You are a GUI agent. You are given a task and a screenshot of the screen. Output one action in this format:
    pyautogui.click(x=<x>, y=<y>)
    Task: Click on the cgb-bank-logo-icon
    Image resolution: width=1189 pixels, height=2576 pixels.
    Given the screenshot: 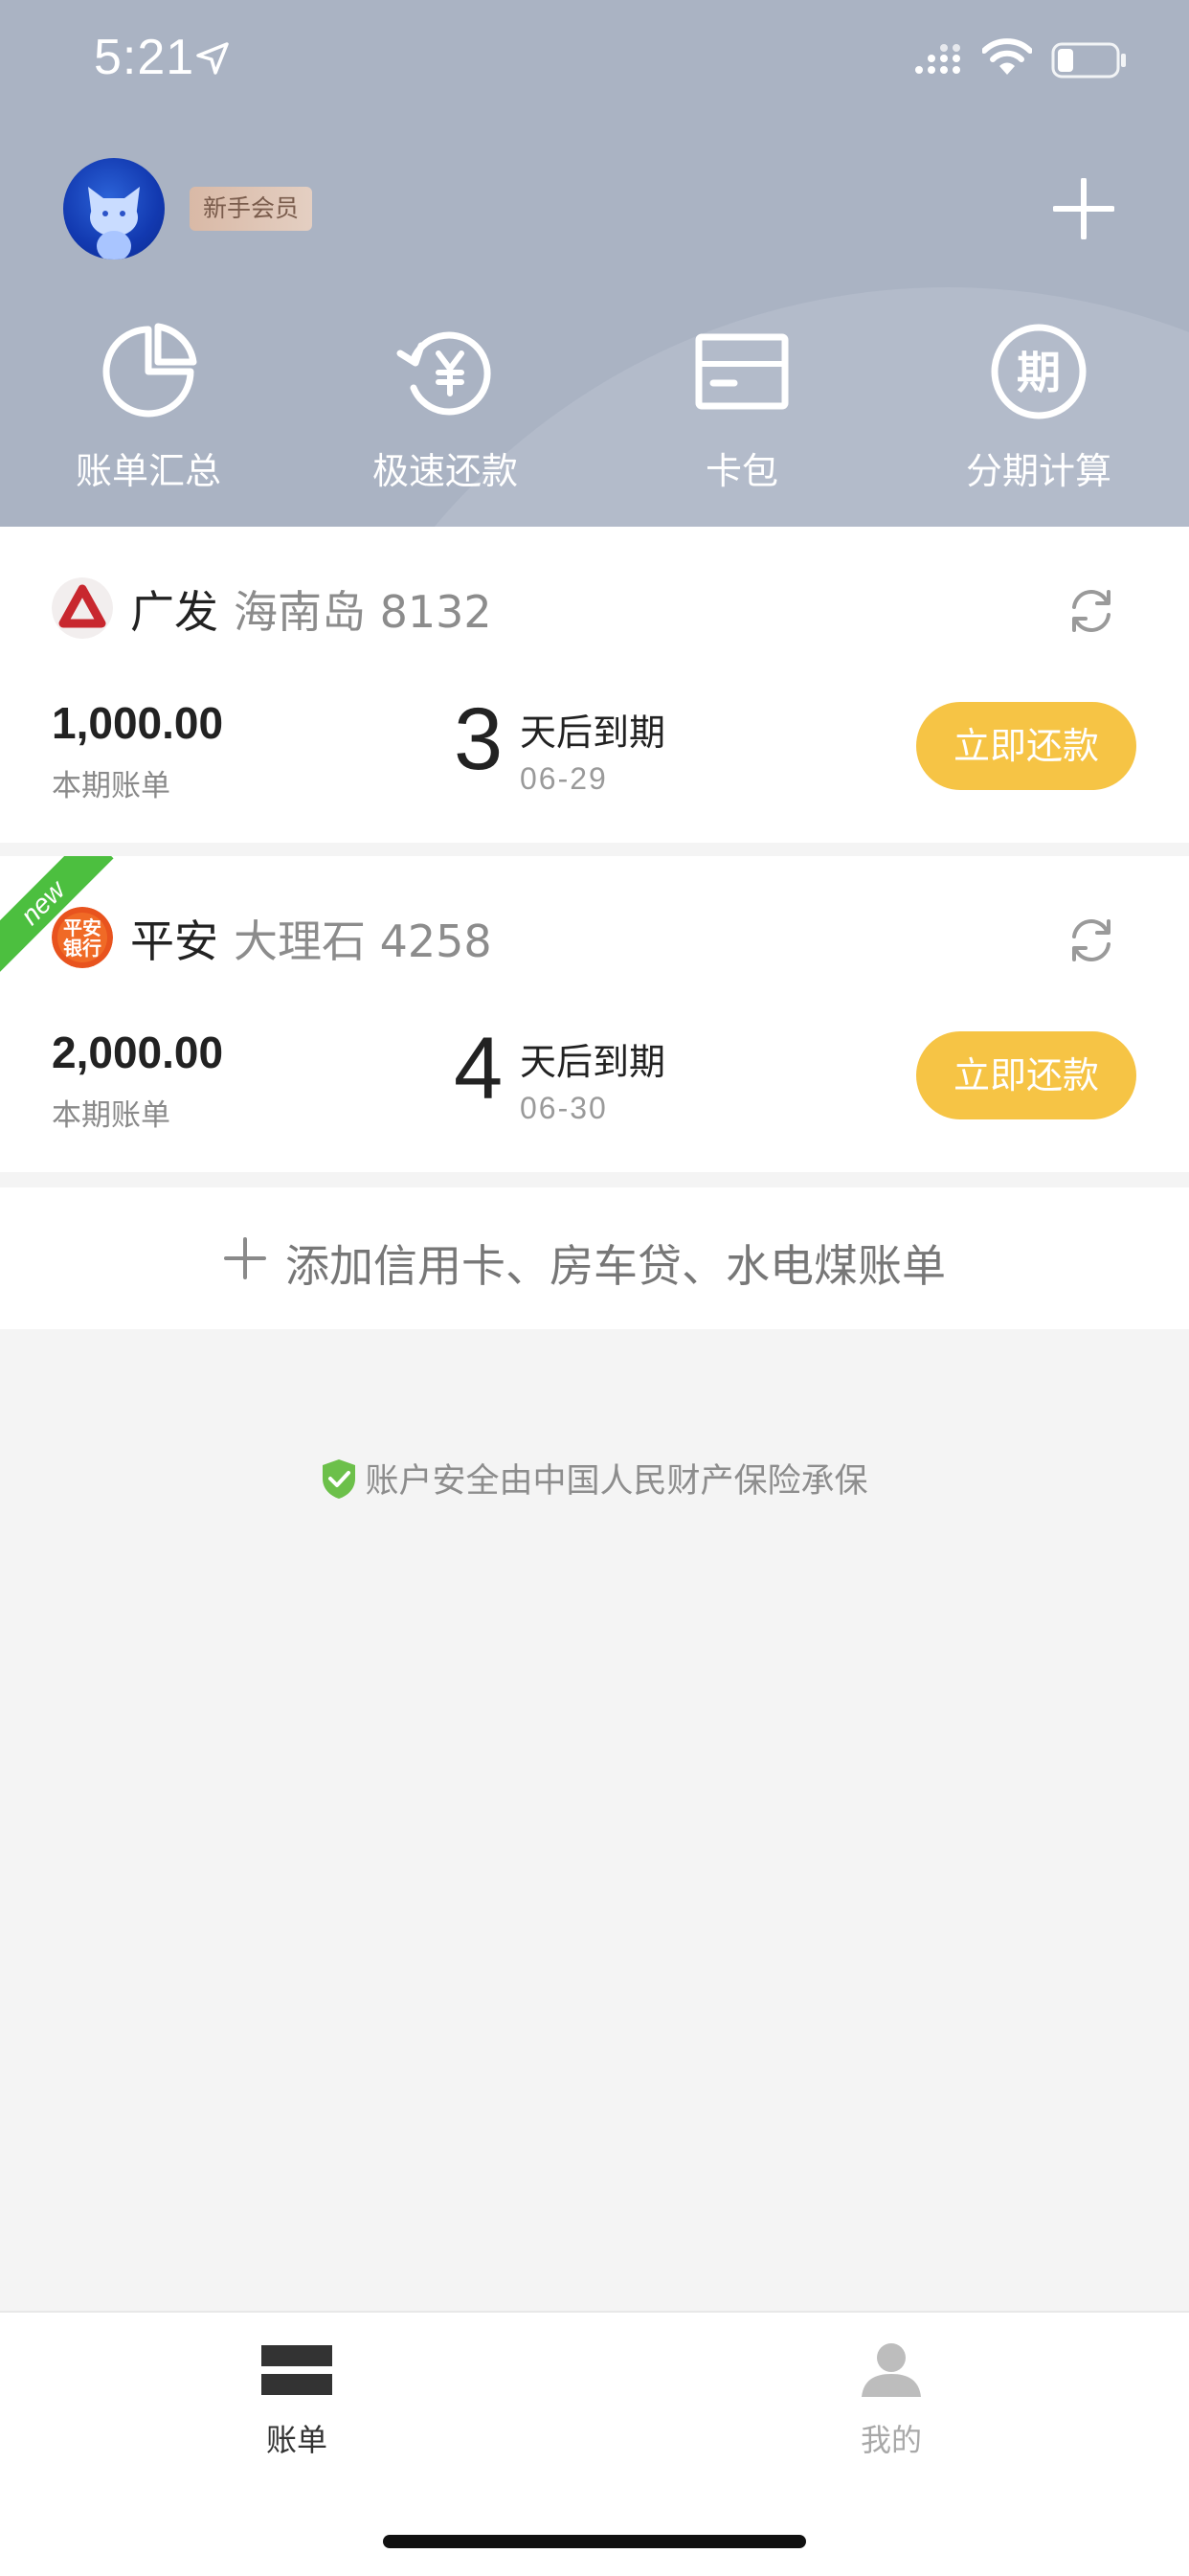 What is the action you would take?
    pyautogui.click(x=82, y=608)
    